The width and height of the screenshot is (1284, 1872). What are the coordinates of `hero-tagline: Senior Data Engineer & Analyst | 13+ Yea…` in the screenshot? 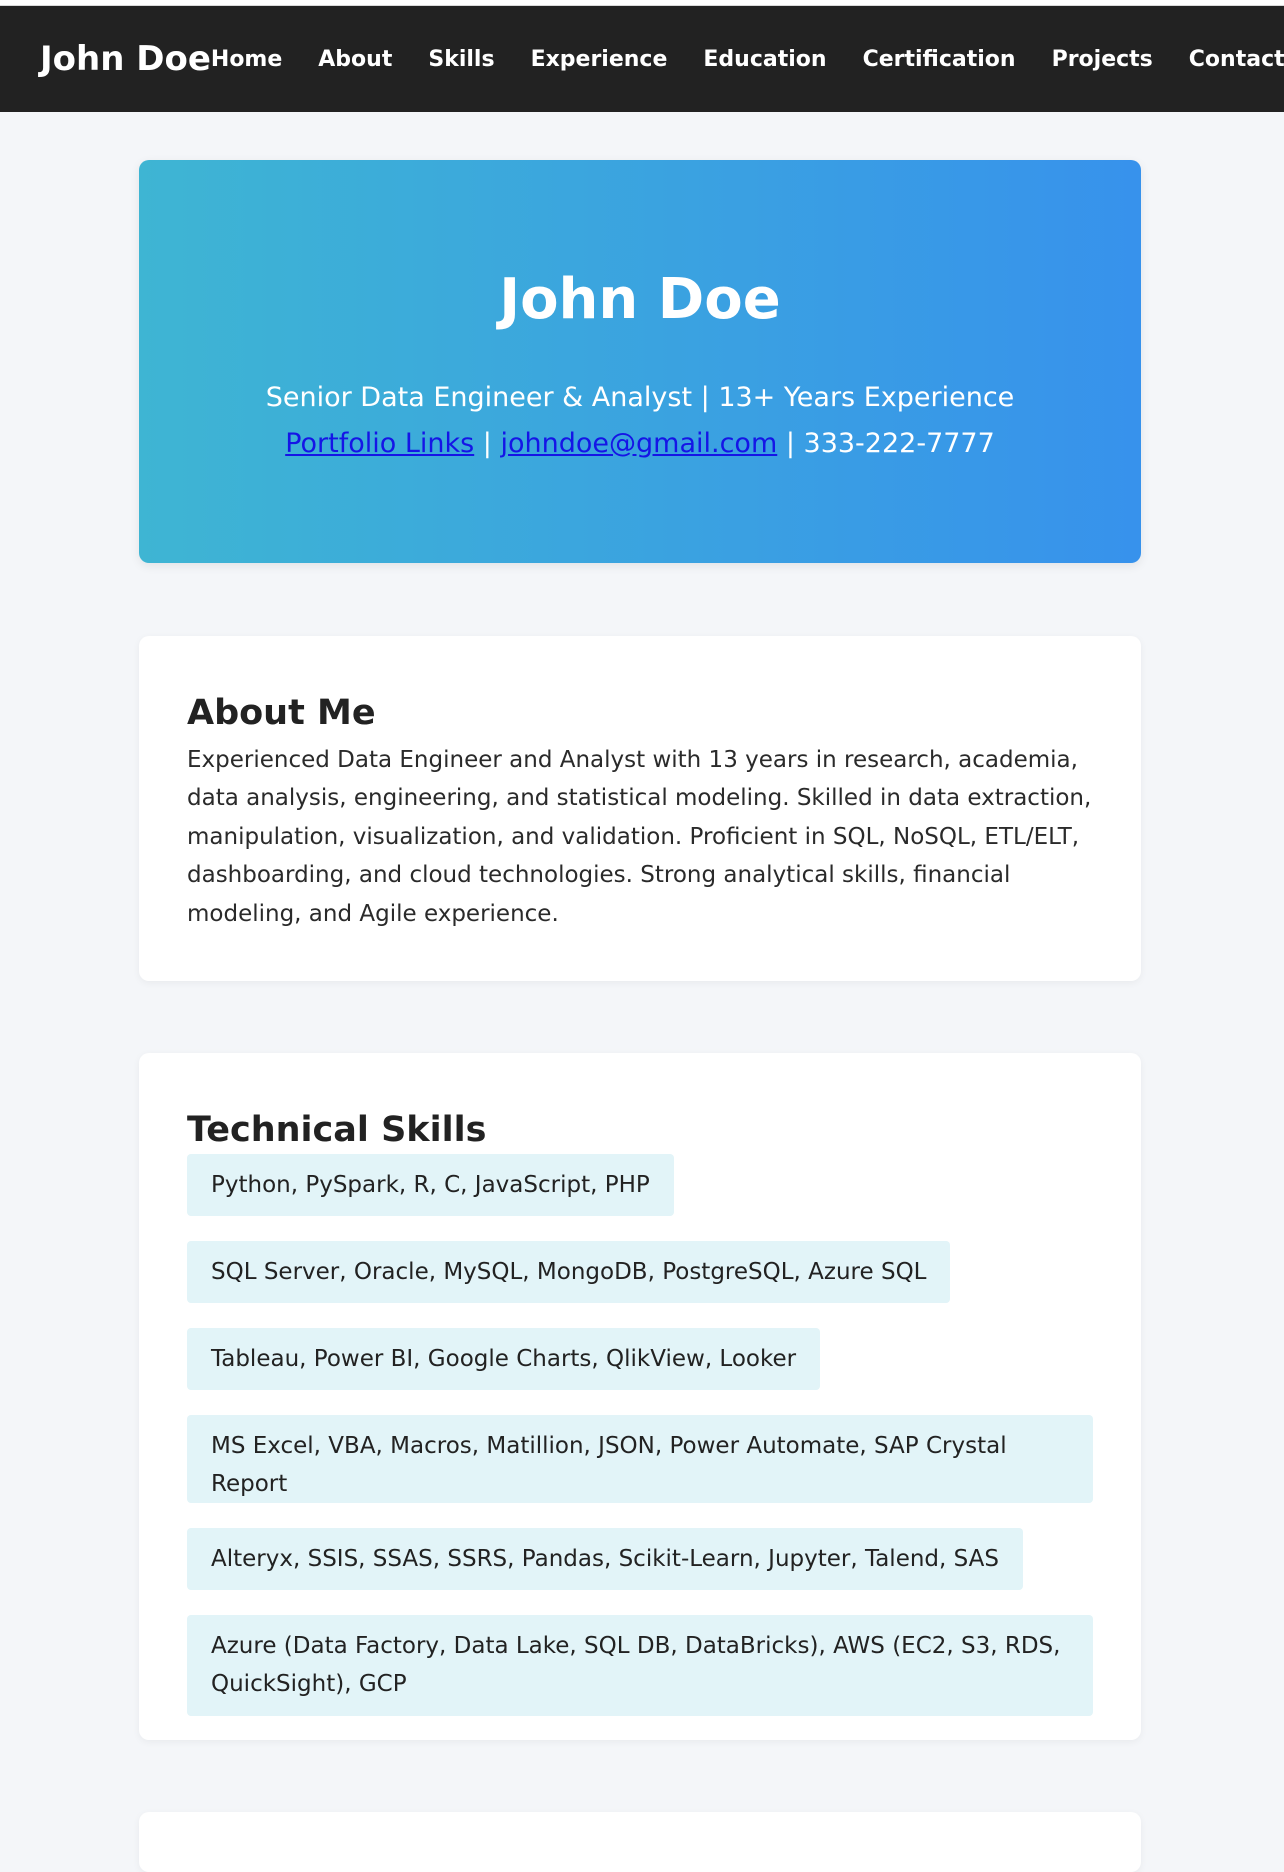 It's located at (640, 397).